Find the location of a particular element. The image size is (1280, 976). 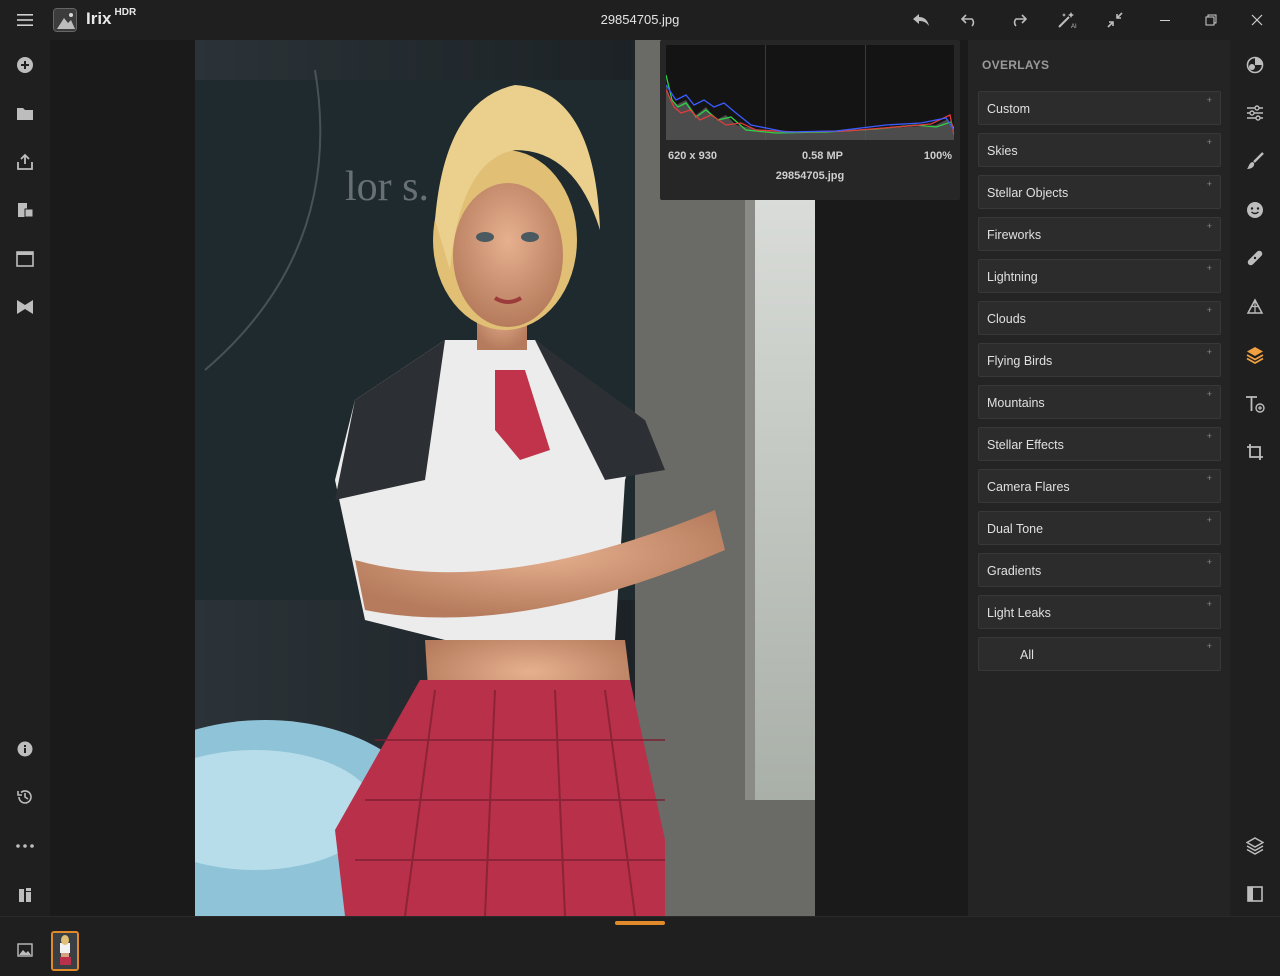

histogram-megapixels: 0.58 MP is located at coordinates (822, 156).